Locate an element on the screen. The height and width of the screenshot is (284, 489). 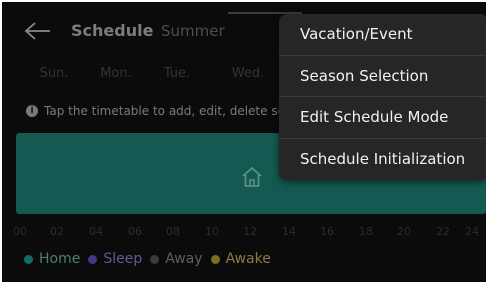
back-button is located at coordinates (38, 31).